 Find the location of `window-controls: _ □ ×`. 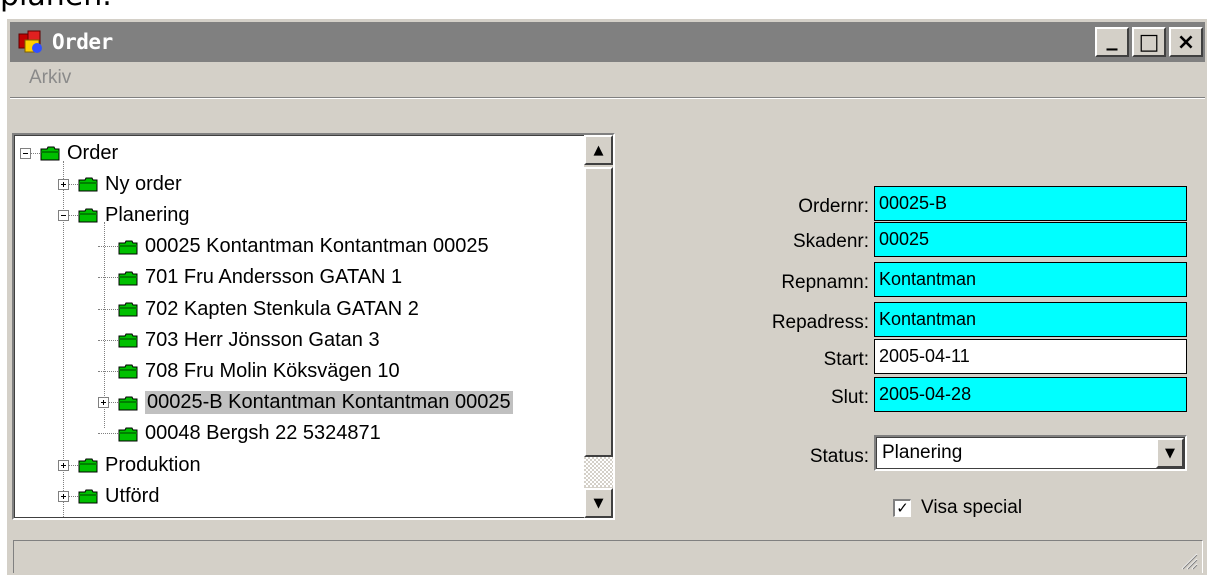

window-controls: _ □ × is located at coordinates (1149, 41).